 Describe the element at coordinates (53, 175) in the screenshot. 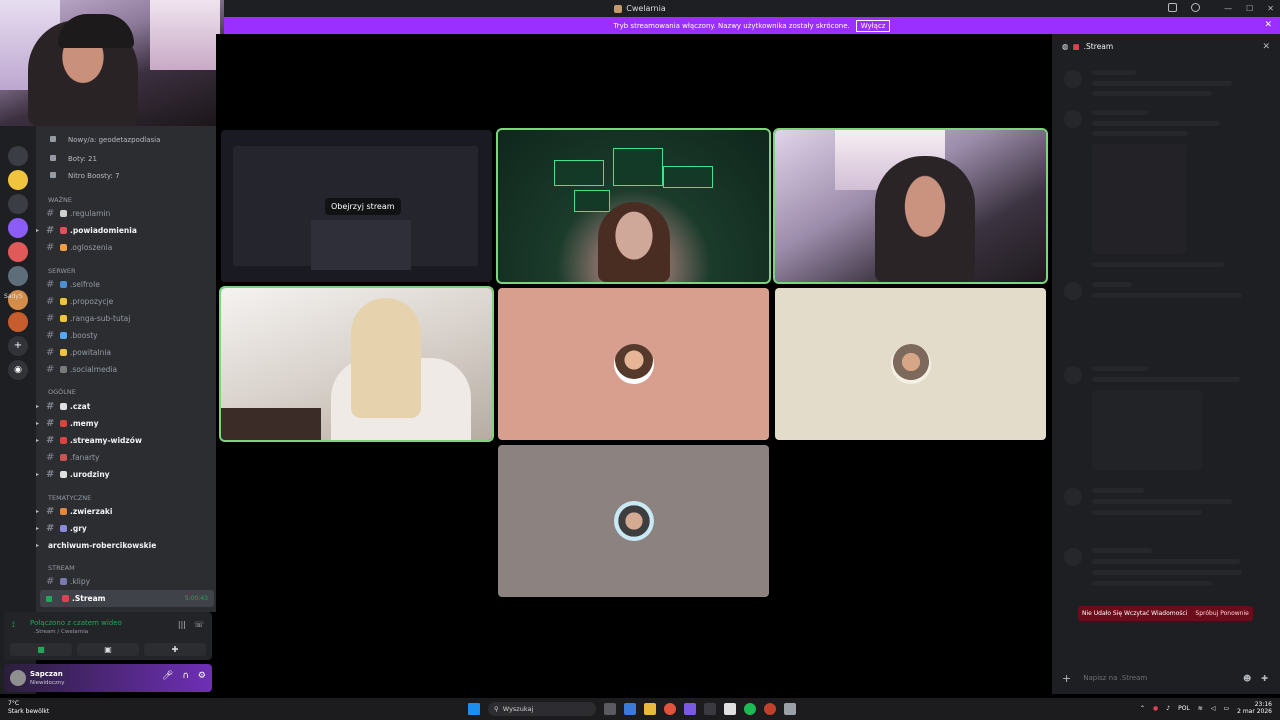

I see `lock-icon` at that location.